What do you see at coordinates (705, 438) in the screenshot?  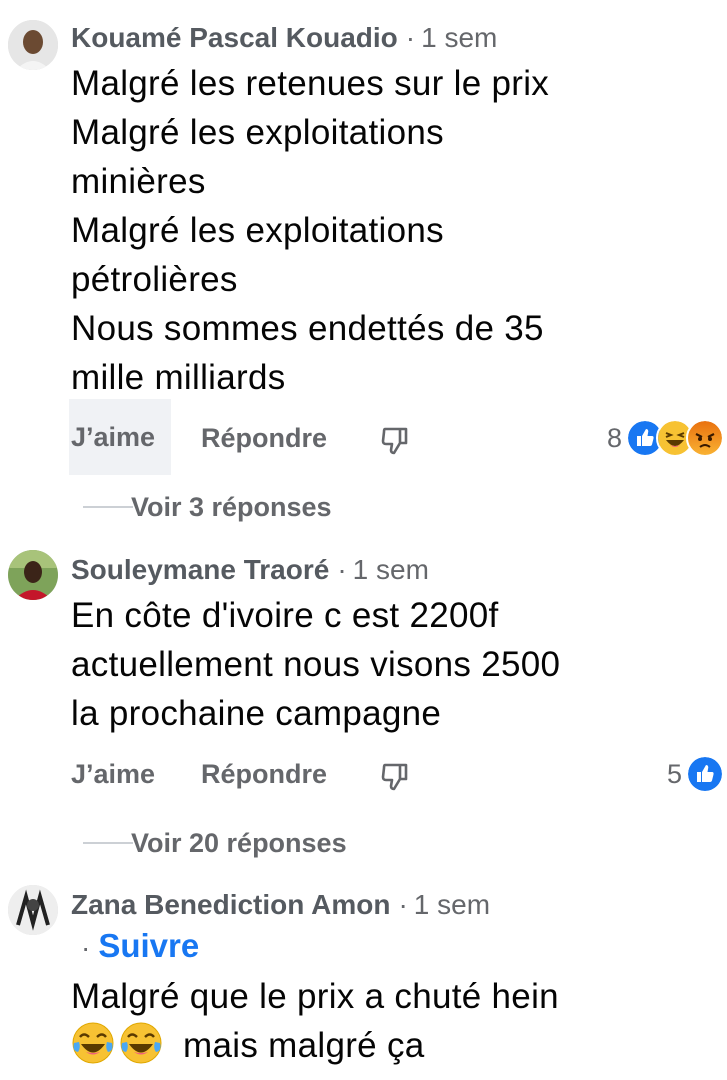 I see `angry-reaction-icon` at bounding box center [705, 438].